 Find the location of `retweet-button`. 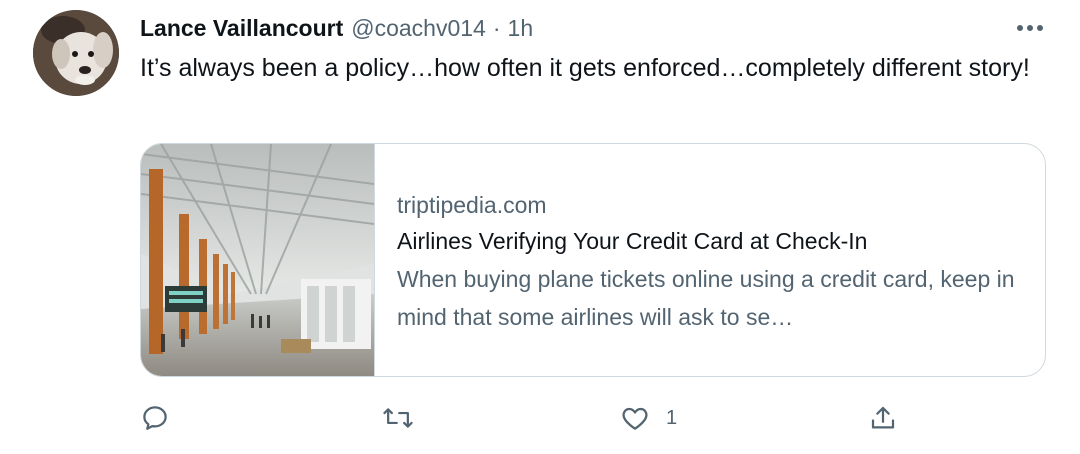

retweet-button is located at coordinates (398, 418).